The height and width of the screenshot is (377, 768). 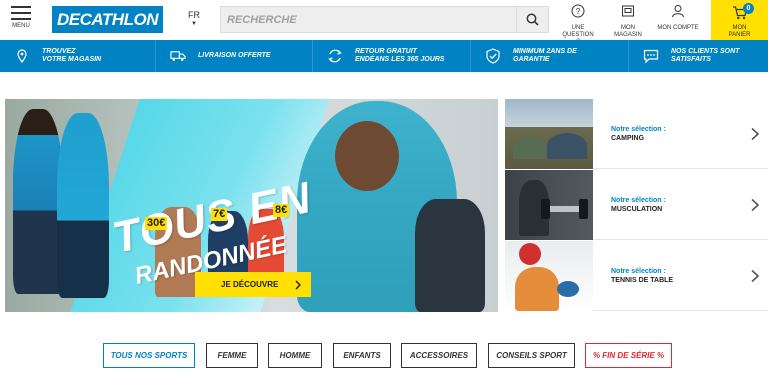 I want to click on search-button, so click(x=532, y=19).